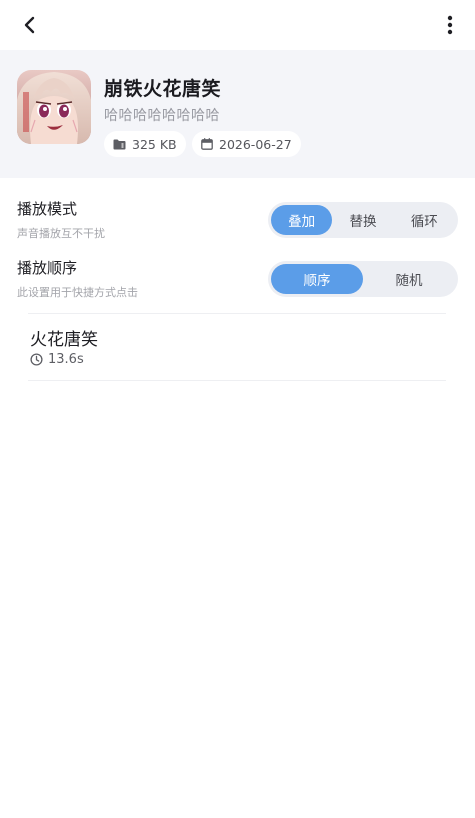 Image resolution: width=475 pixels, height=818 pixels. Describe the element at coordinates (237, 25) in the screenshot. I see `top-bar` at that location.